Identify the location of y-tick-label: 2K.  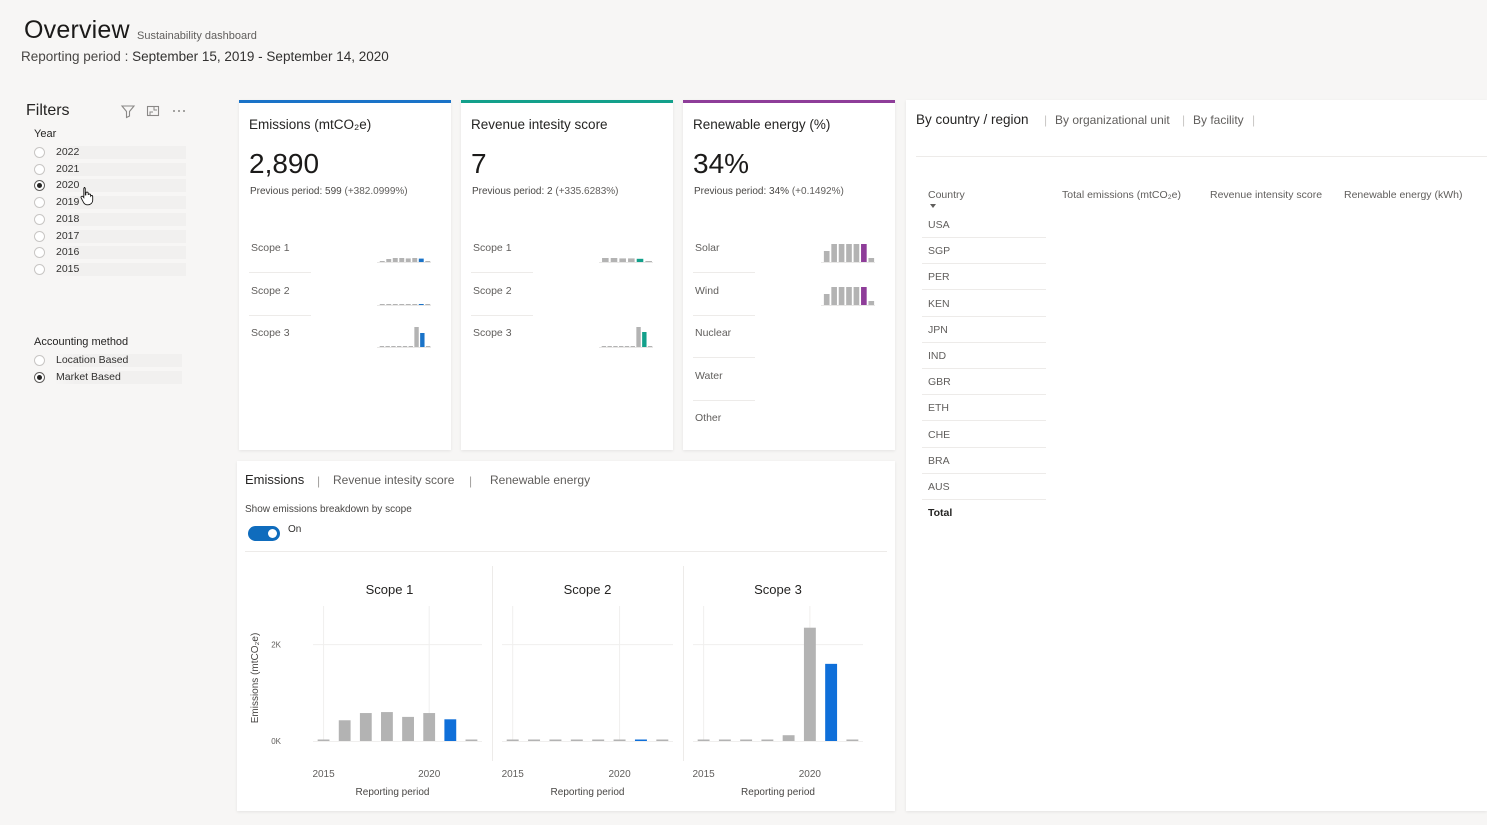
(276, 645).